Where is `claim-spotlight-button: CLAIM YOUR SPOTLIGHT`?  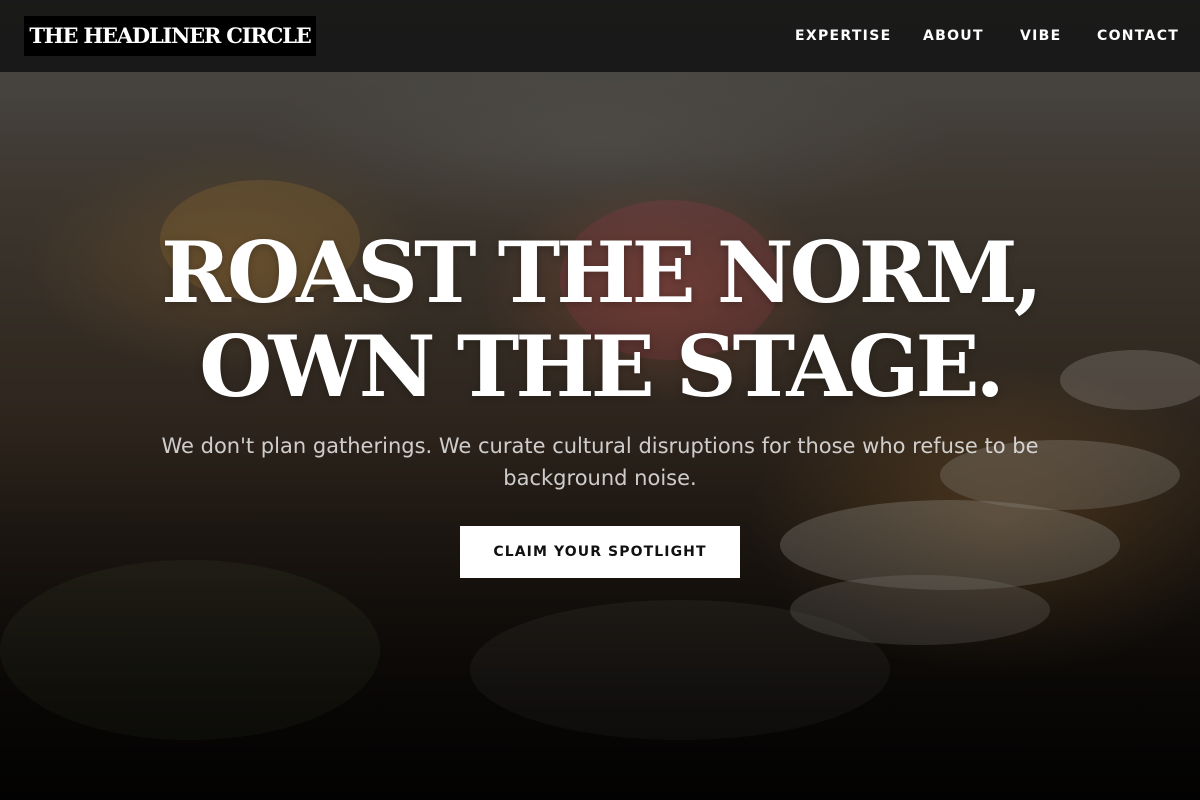
claim-spotlight-button: CLAIM YOUR SPOTLIGHT is located at coordinates (600, 552).